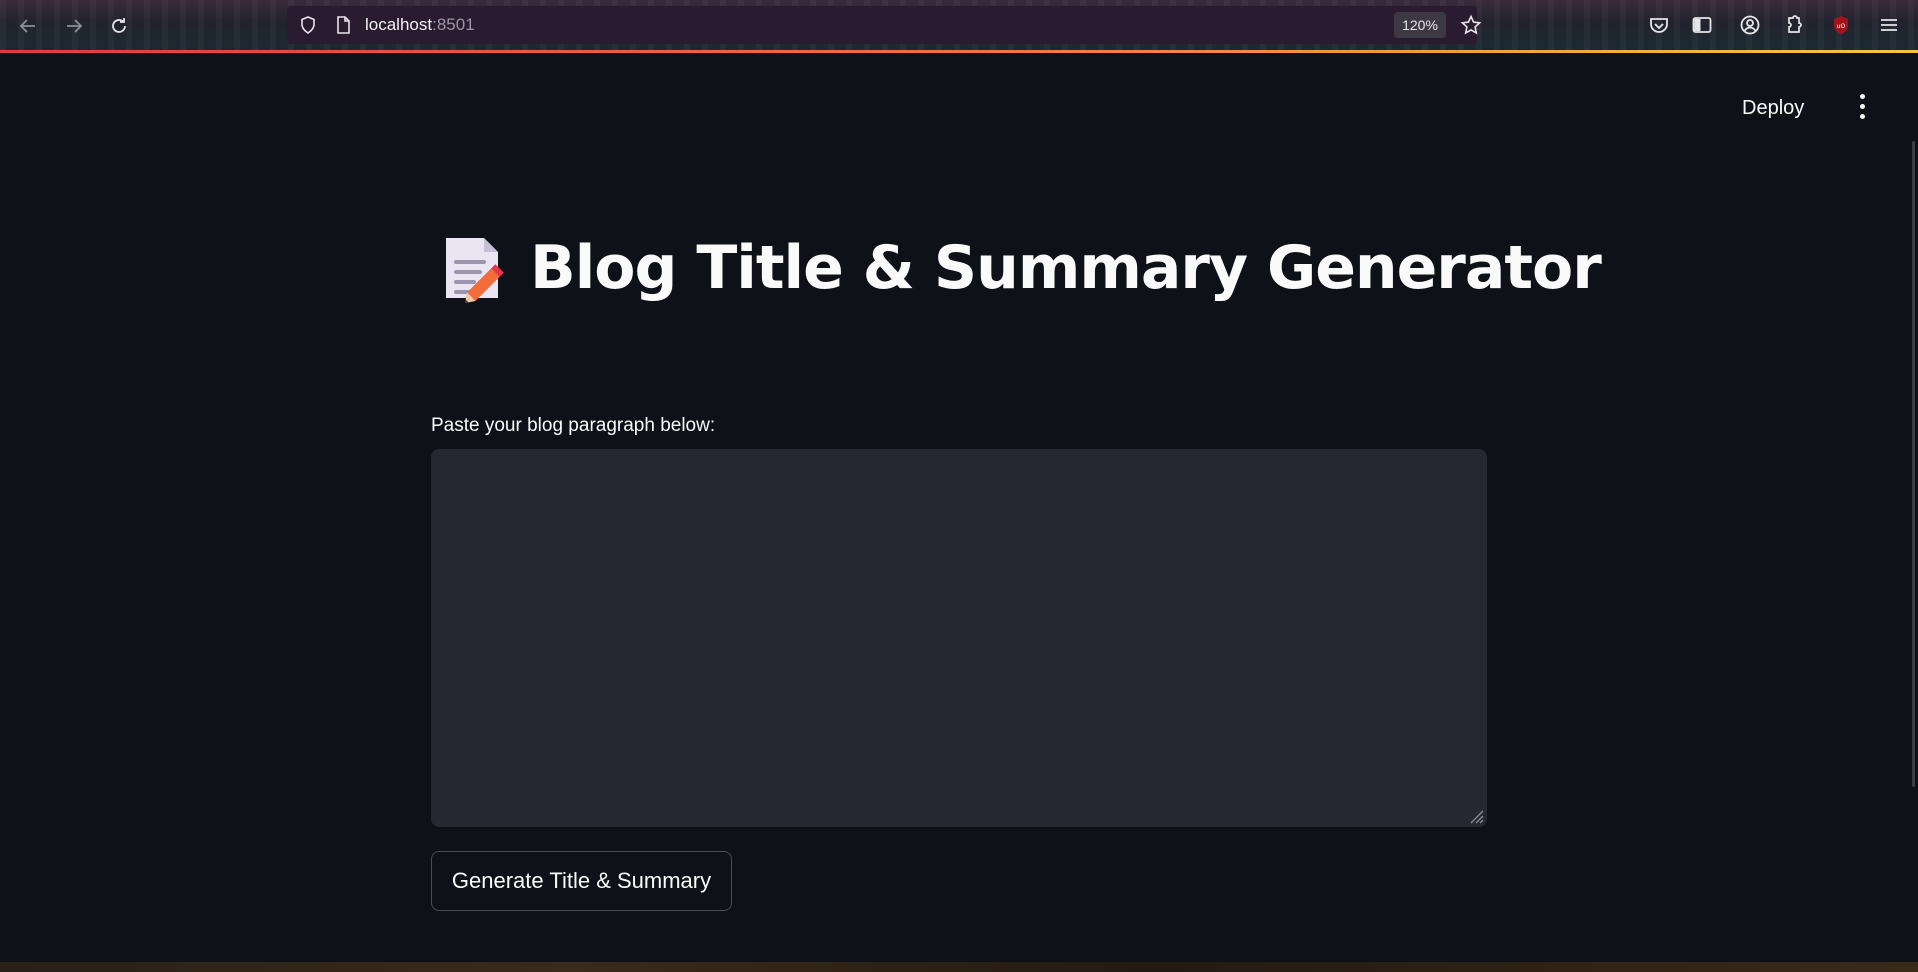  Describe the element at coordinates (28, 26) in the screenshot. I see `back-arrow-icon` at that location.